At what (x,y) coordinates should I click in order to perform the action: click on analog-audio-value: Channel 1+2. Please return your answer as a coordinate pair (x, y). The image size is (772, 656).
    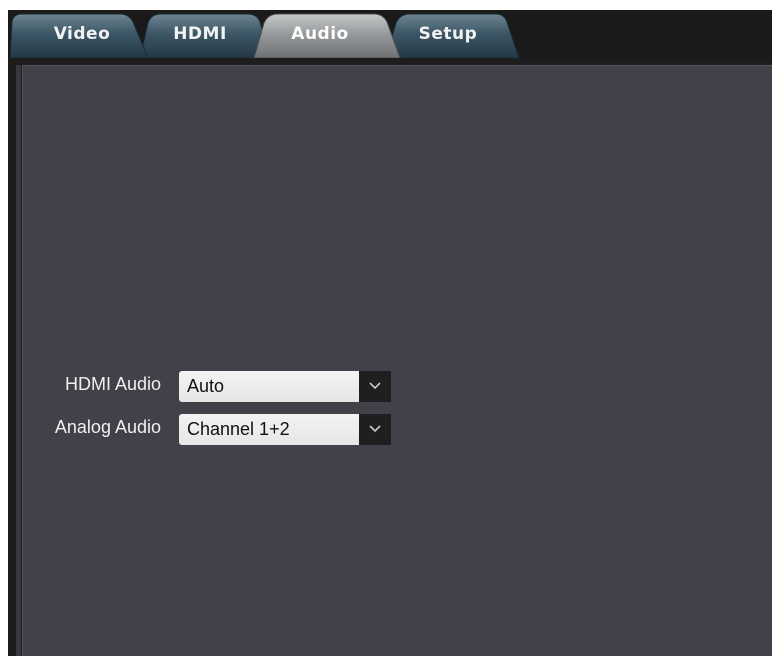
    Looking at the image, I should click on (269, 429).